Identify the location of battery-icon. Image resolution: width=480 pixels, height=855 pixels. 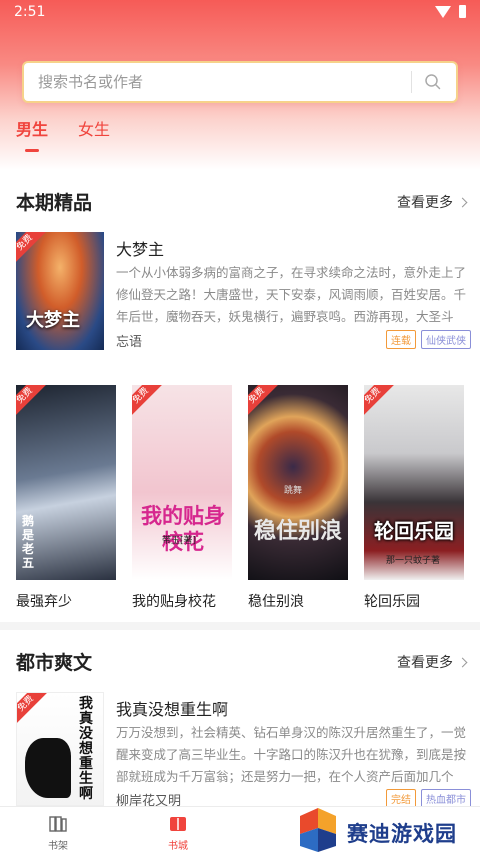
(462, 11).